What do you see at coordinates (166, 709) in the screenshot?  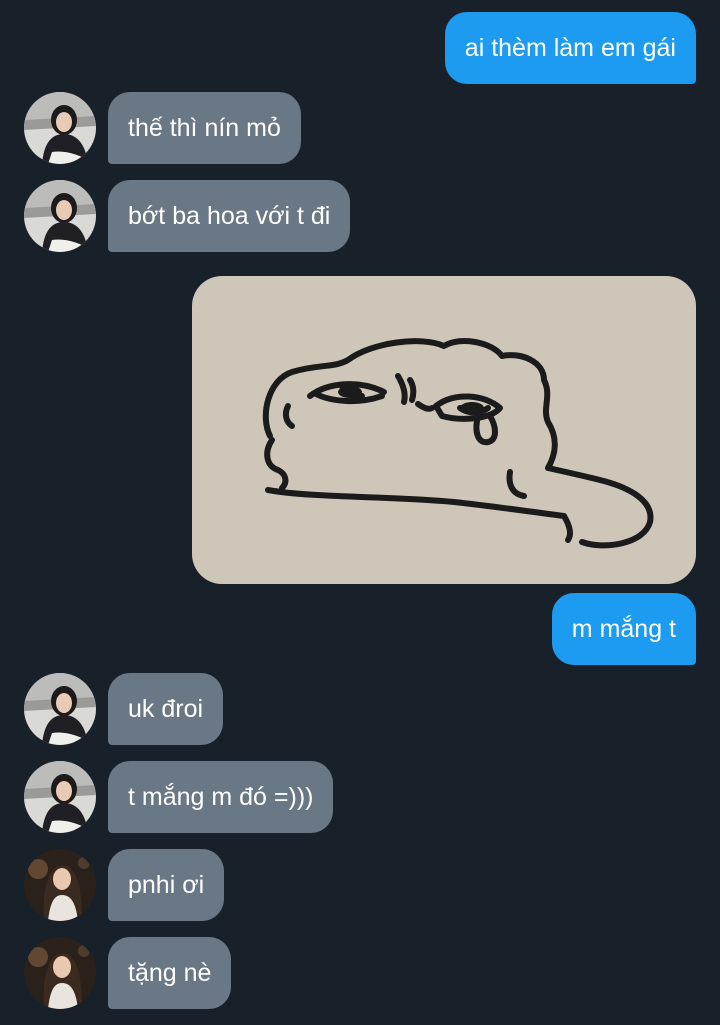 I see `incoming-message-bubble: uk đroi` at bounding box center [166, 709].